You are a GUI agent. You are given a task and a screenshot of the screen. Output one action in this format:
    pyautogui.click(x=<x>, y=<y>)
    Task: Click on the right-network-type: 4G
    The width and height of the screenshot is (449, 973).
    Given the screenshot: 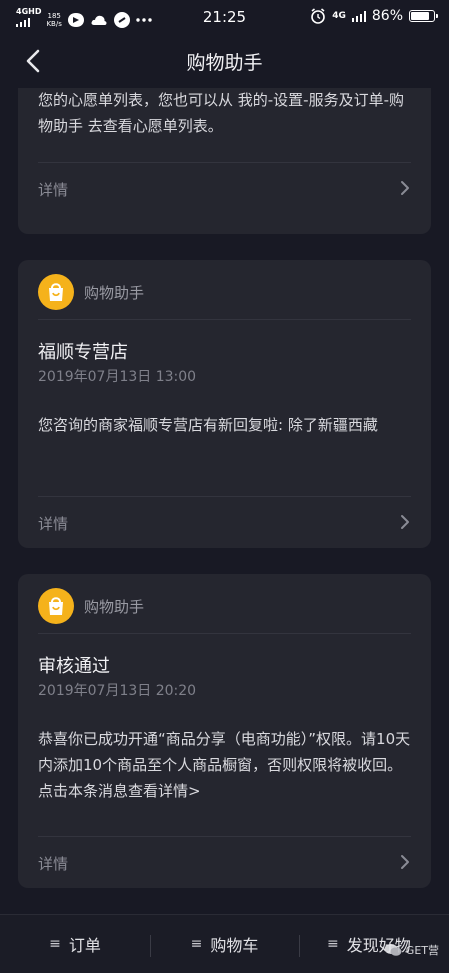 What is the action you would take?
    pyautogui.click(x=339, y=16)
    